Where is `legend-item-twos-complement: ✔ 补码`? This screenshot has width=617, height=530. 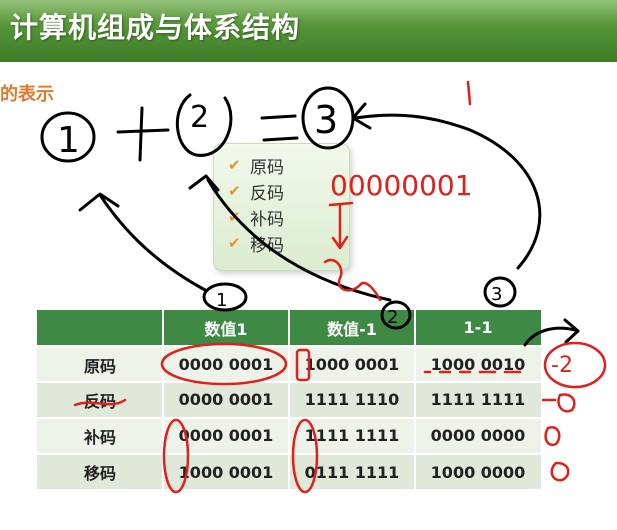
legend-item-twos-complement: ✔ 补码 is located at coordinates (256, 217).